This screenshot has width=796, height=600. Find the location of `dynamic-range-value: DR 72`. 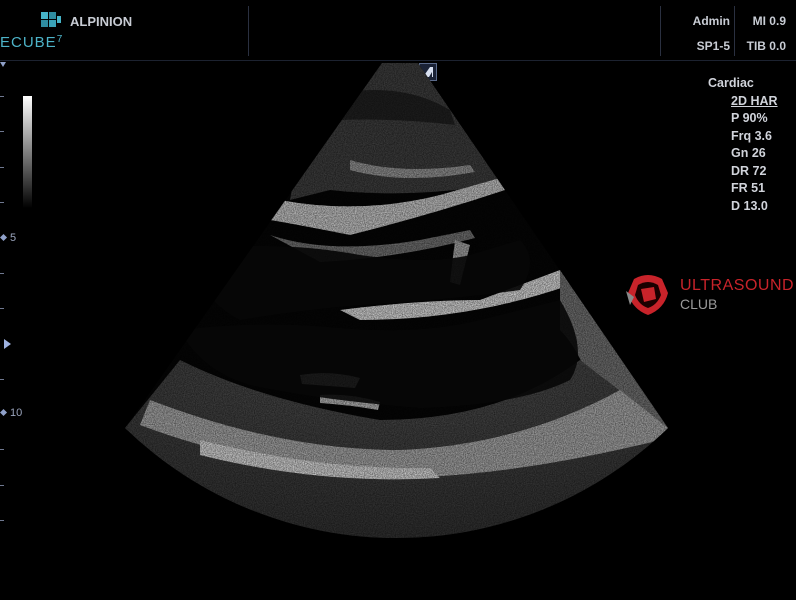

dynamic-range-value: DR 72 is located at coordinates (749, 170).